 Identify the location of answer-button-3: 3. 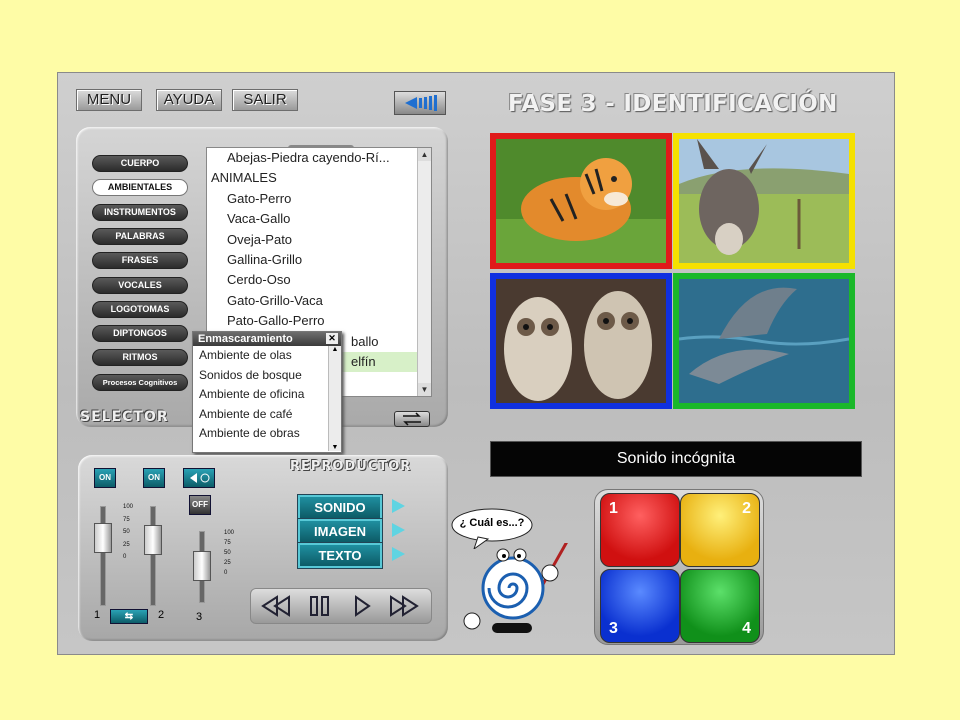
(640, 606).